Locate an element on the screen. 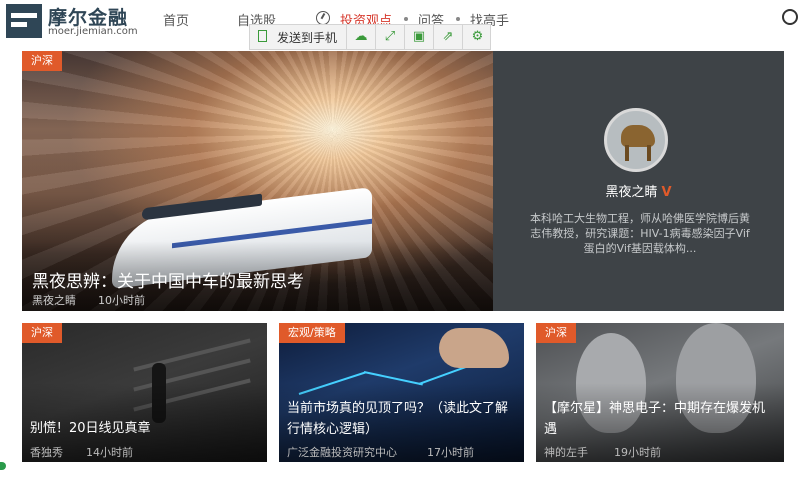  hero-title: 黑夜思辨：关于中国中车的最新思考 is located at coordinates (168, 279).